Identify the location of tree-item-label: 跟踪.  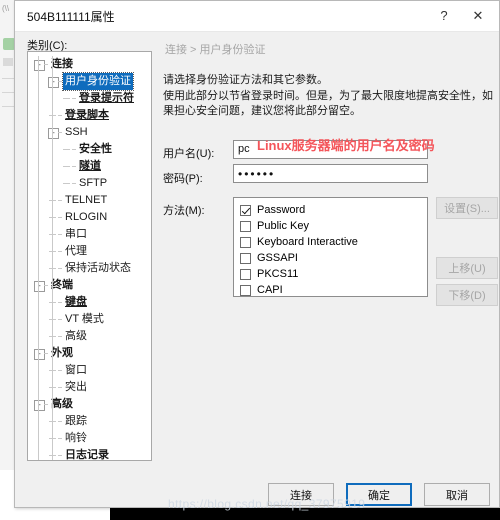
(76, 421).